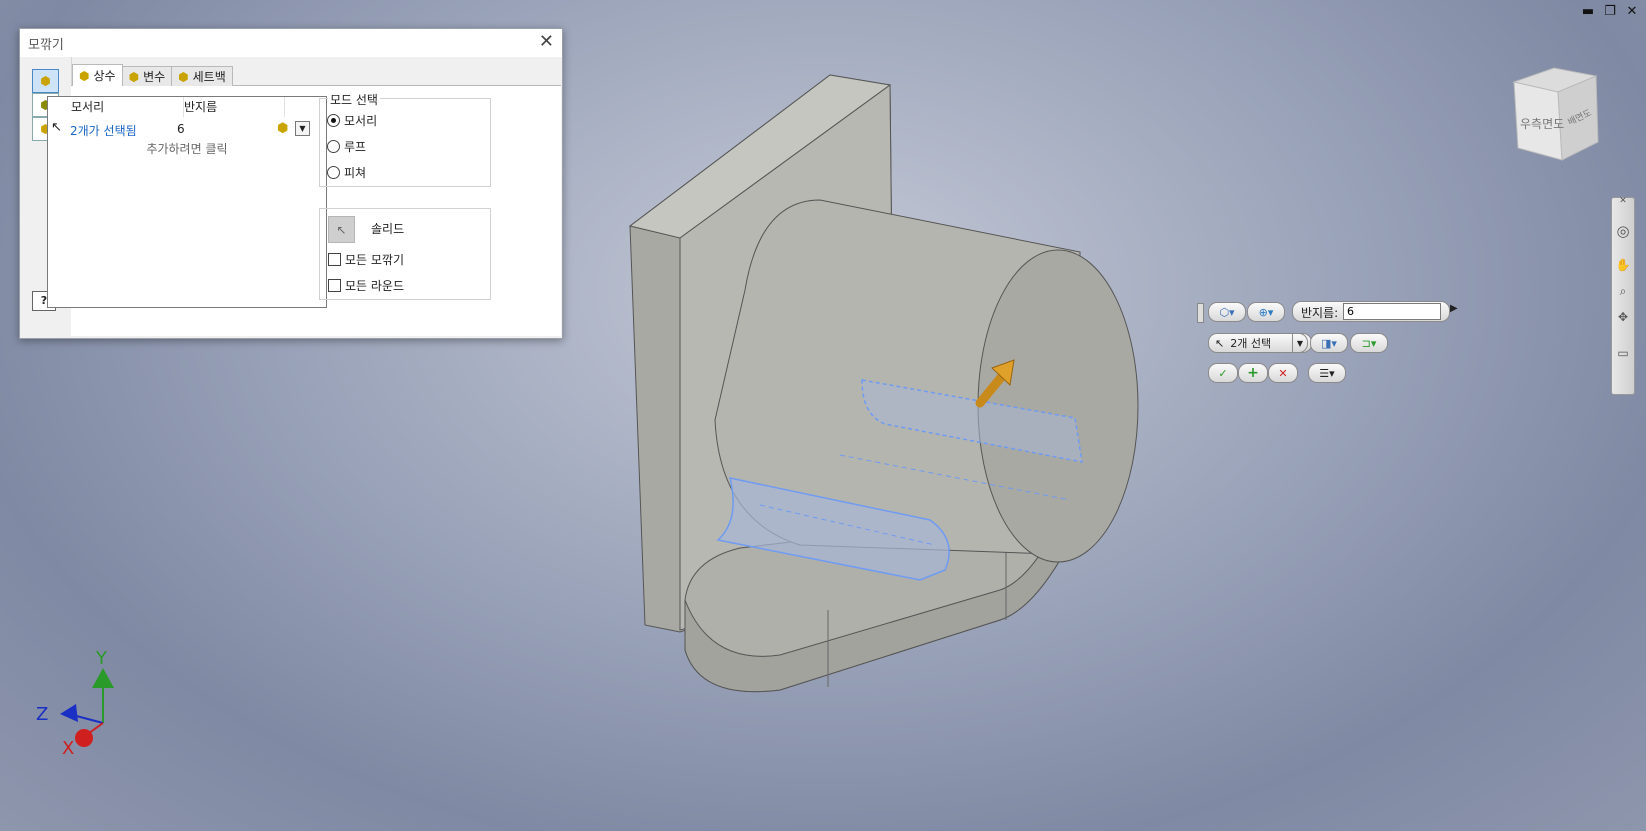 The image size is (1646, 831). I want to click on mode-option-feature-label: 피쳐, so click(355, 173).